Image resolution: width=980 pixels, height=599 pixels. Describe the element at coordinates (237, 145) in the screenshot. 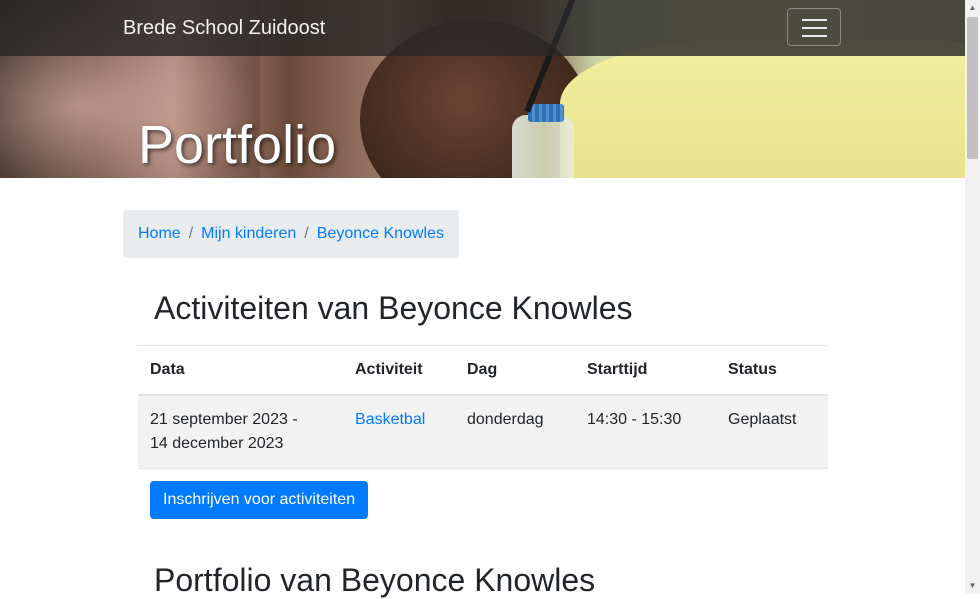

I see `page-title: Portfolio` at that location.